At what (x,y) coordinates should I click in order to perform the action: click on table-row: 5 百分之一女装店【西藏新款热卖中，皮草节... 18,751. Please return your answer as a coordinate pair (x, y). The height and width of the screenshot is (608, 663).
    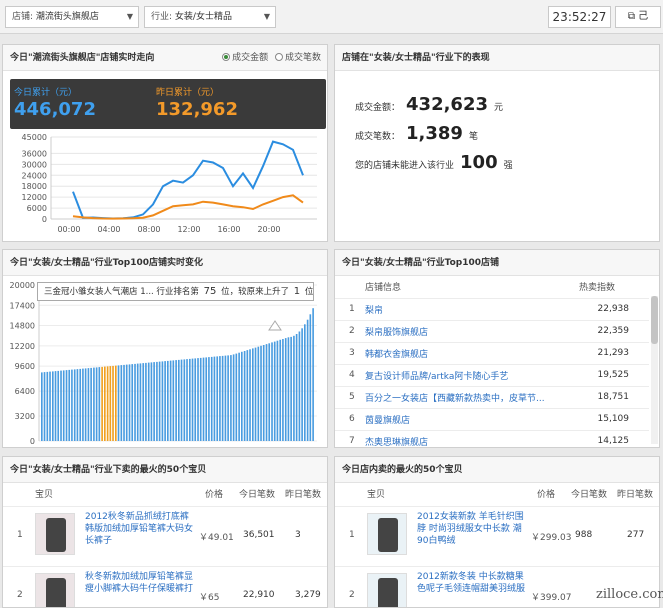
    Looking at the image, I should click on (492, 396).